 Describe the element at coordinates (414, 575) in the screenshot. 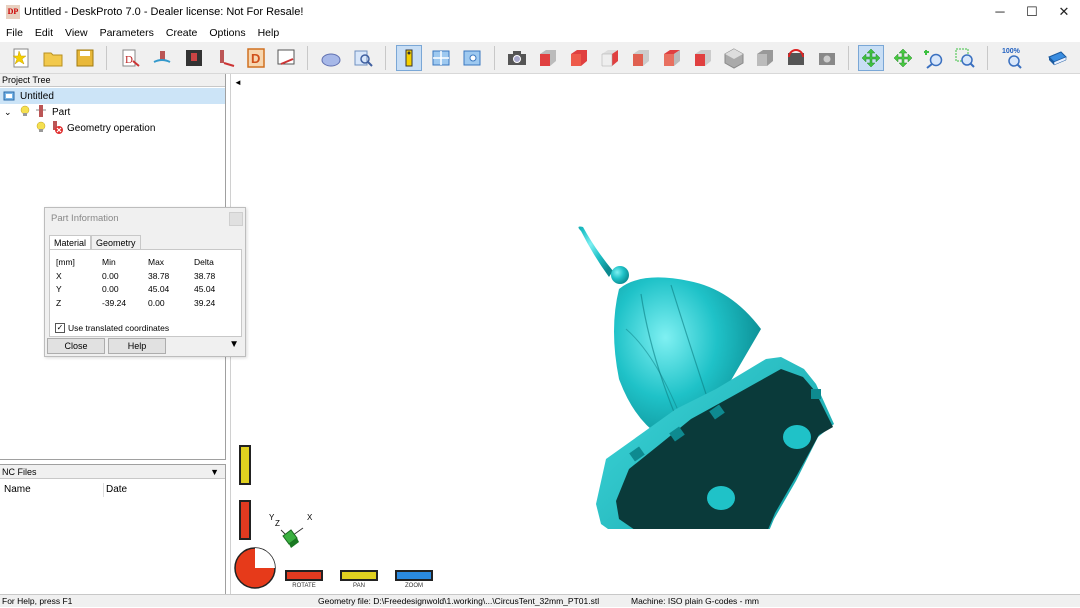

I see `zoom-horizontal-slider` at that location.